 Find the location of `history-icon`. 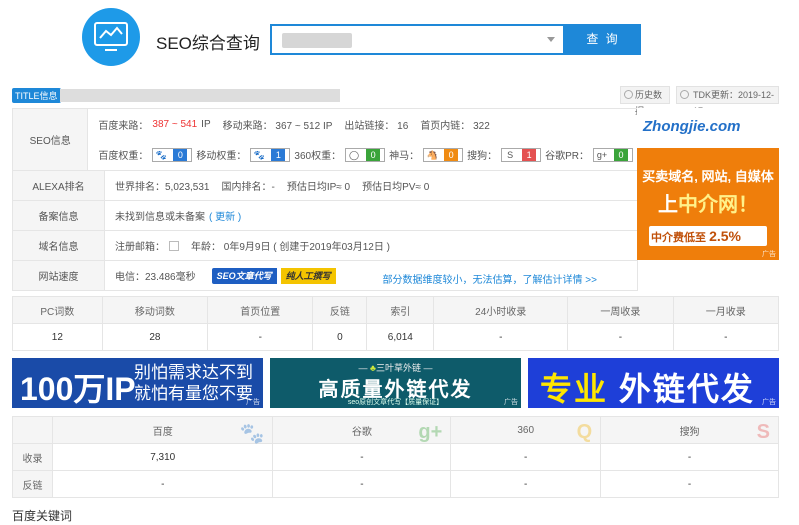

history-icon is located at coordinates (628, 94).